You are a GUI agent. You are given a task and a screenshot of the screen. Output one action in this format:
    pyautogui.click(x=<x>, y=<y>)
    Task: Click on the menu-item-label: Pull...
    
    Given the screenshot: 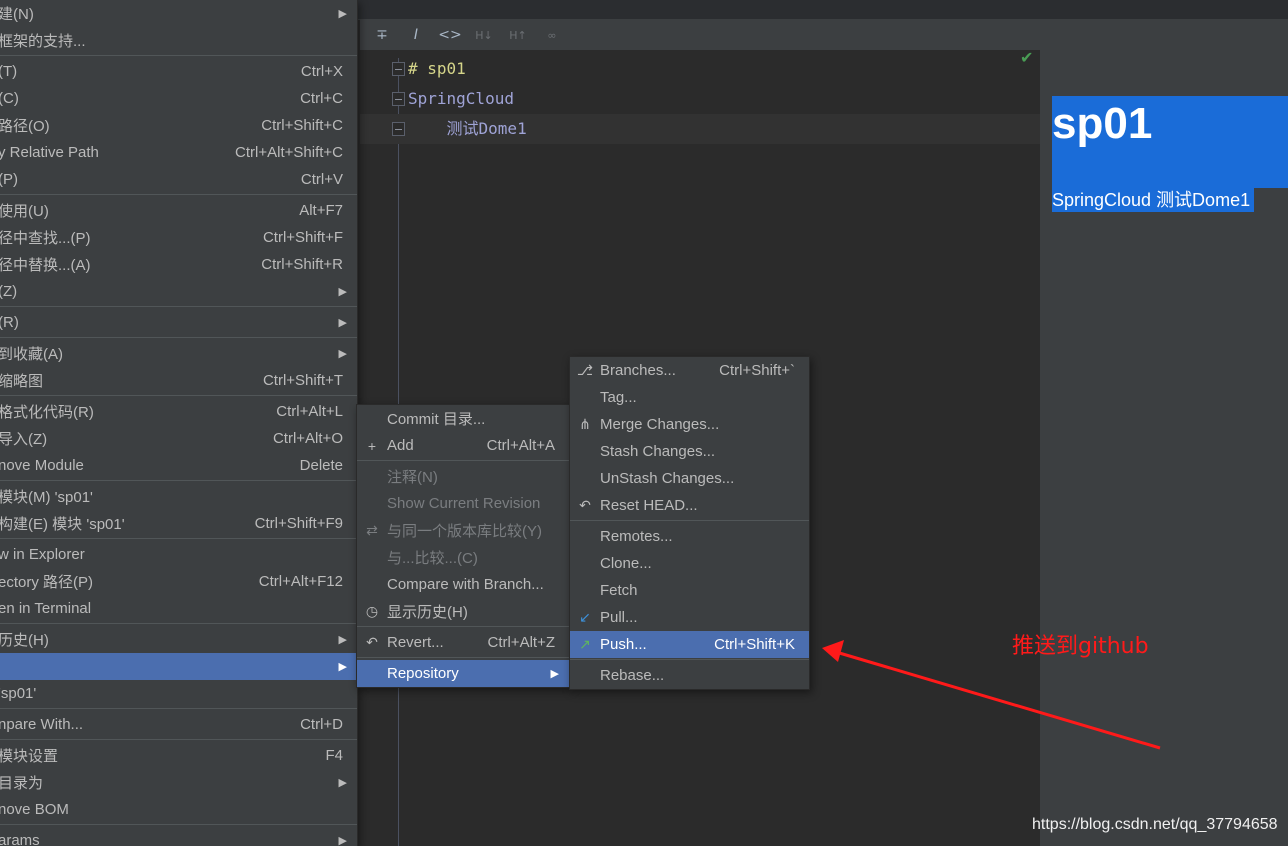 What is the action you would take?
    pyautogui.click(x=619, y=617)
    